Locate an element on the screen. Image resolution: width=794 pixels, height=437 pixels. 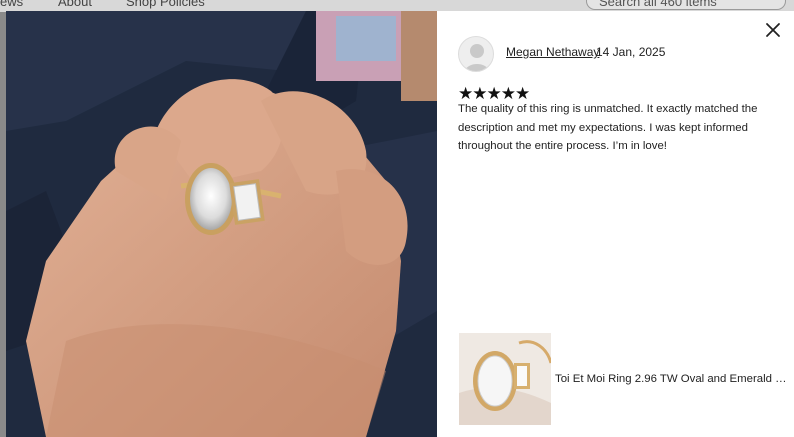
product-thumbnail is located at coordinates (505, 379).